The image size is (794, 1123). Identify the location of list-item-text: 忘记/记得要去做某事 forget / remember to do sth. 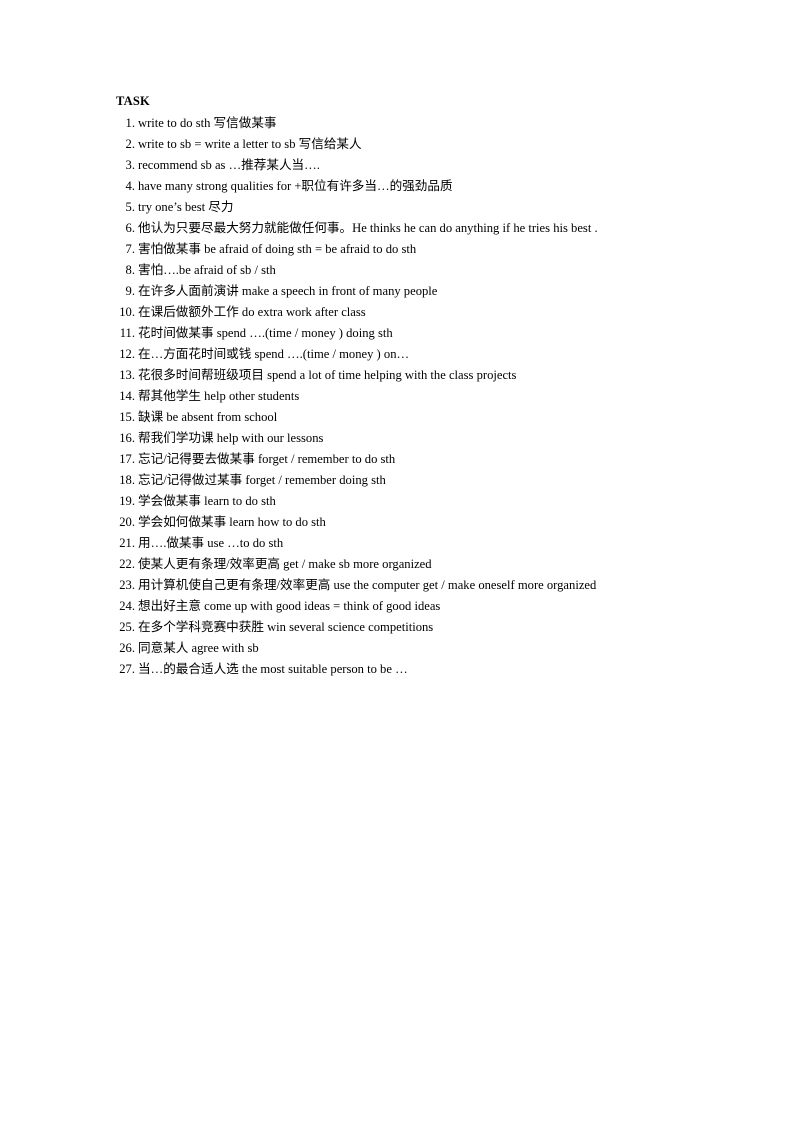
(267, 459).